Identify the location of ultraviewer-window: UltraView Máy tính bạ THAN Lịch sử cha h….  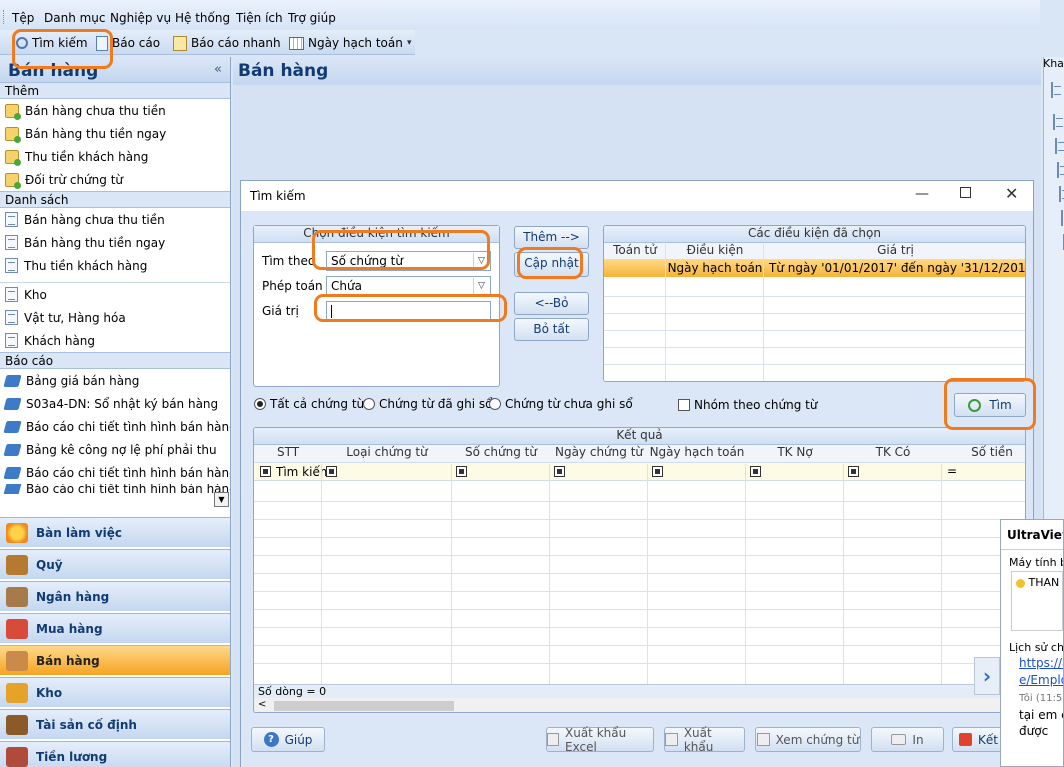
(1032, 643).